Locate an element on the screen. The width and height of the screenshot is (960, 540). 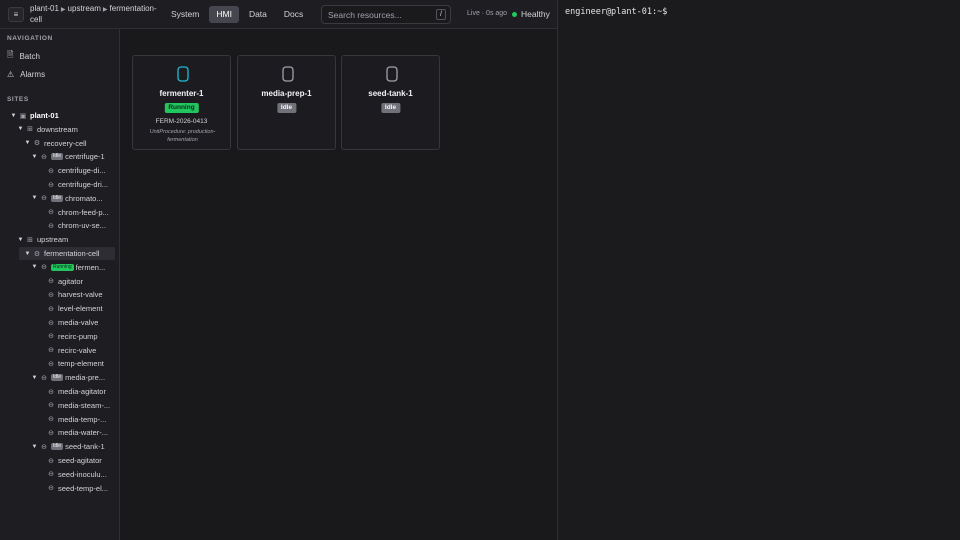
breadcrumb-item: plant-01 is located at coordinates (44, 8).